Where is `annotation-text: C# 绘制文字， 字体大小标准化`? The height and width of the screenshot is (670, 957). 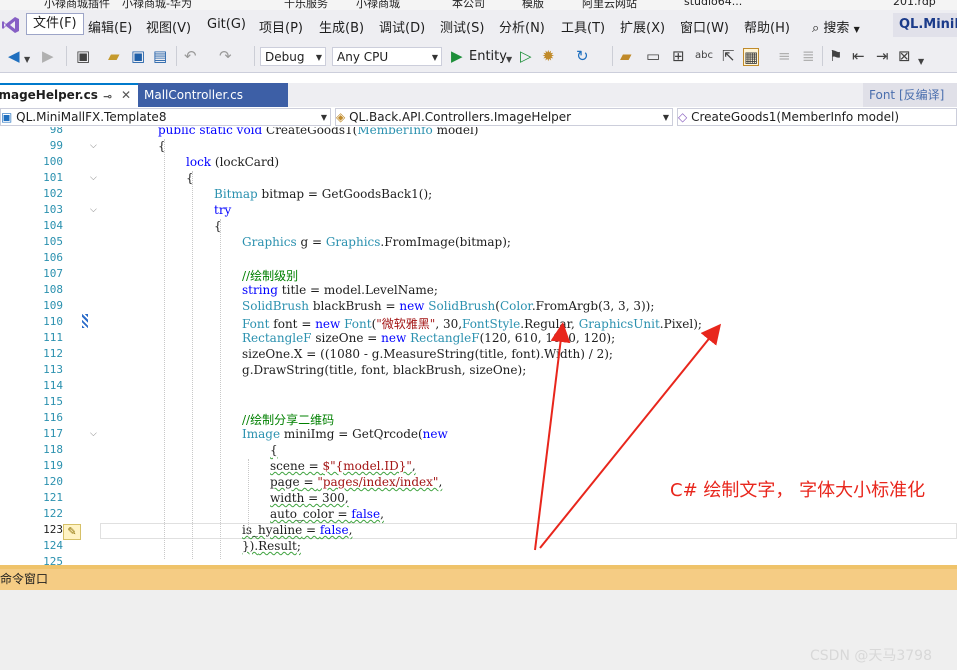
annotation-text: C# 绘制文字， 字体大小标准化 is located at coordinates (798, 490).